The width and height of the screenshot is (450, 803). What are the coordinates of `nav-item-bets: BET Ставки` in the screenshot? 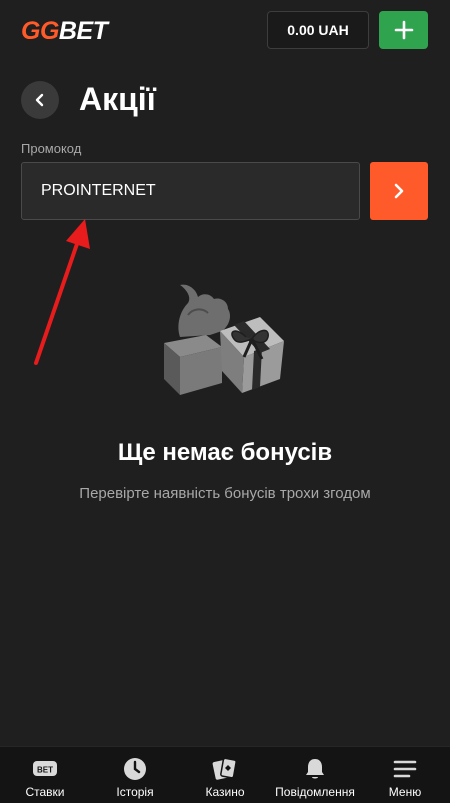 It's located at (45, 775).